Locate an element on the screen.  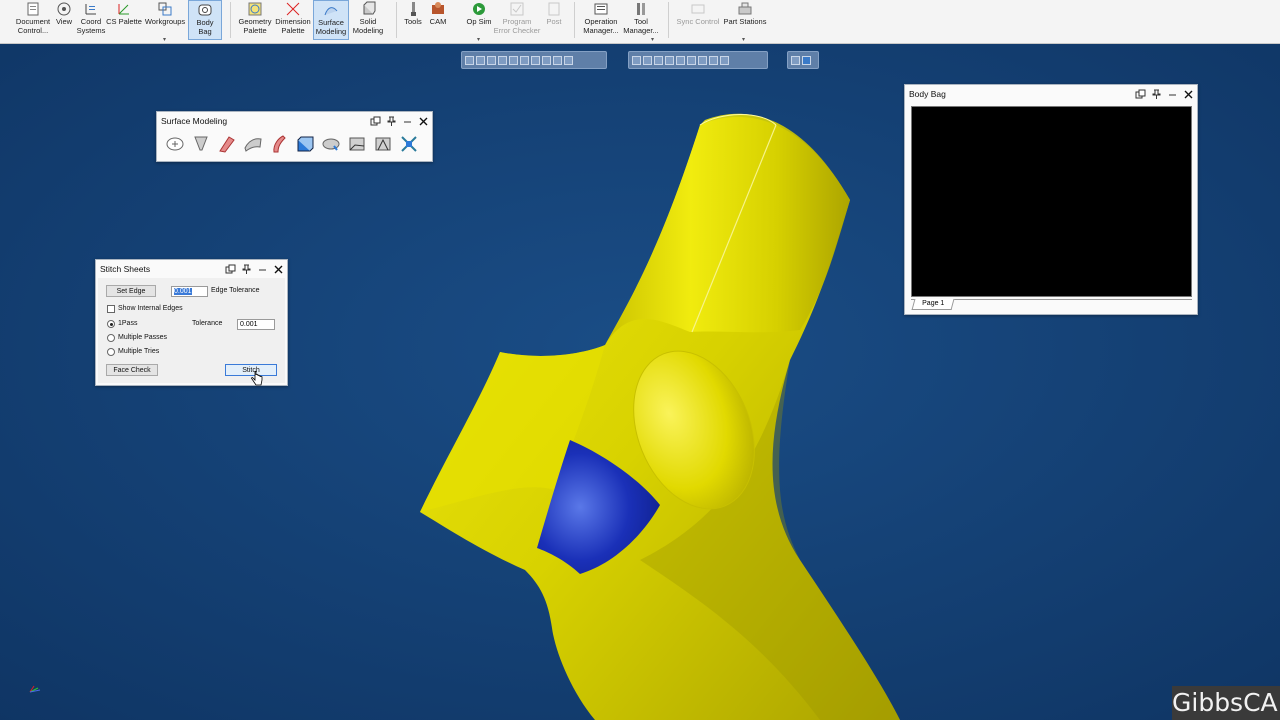
point-tool is located at coordinates (174, 144).